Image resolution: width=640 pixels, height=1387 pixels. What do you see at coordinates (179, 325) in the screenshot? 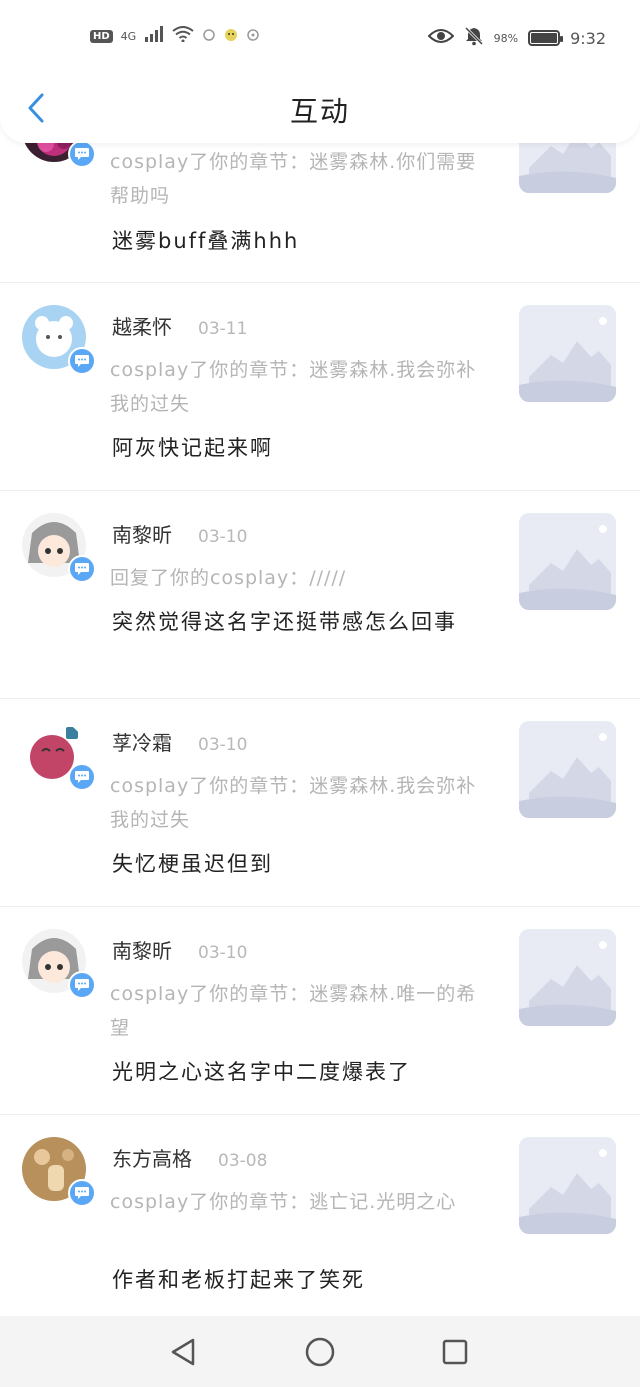
I see `name-row: 越柔怀 03-11` at bounding box center [179, 325].